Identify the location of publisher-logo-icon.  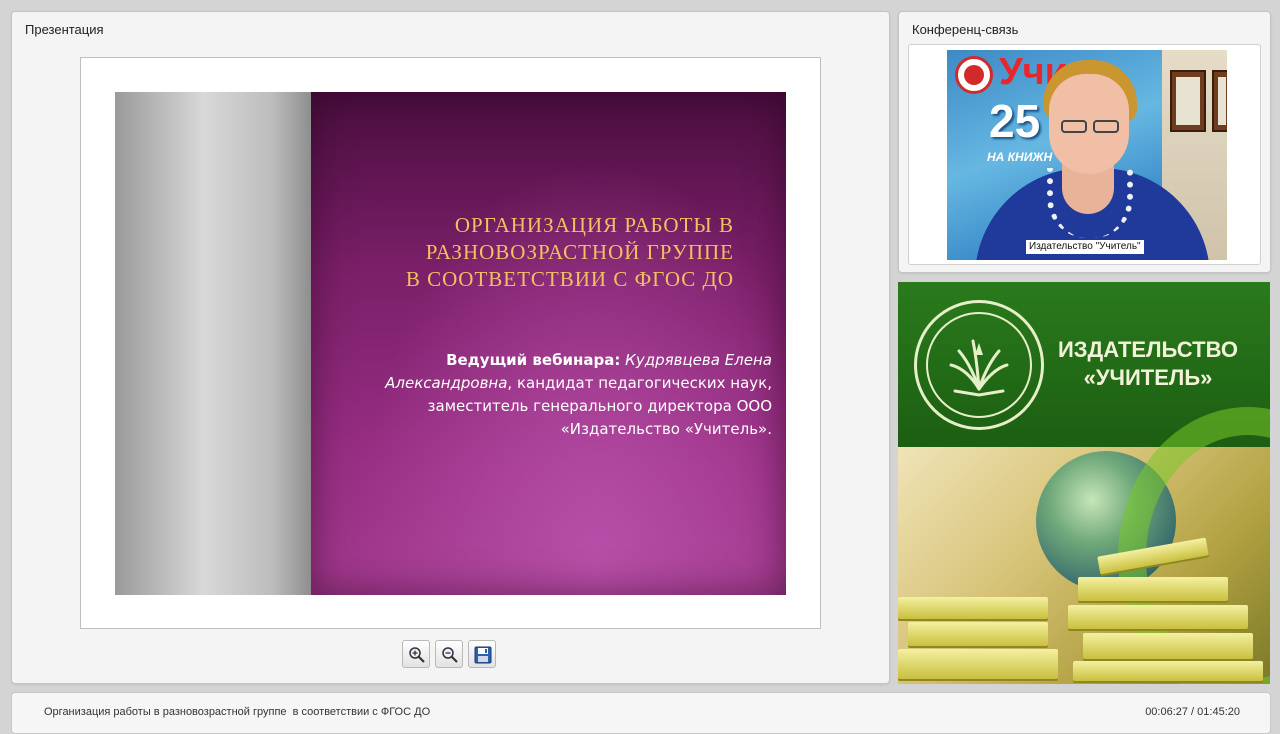
(979, 365).